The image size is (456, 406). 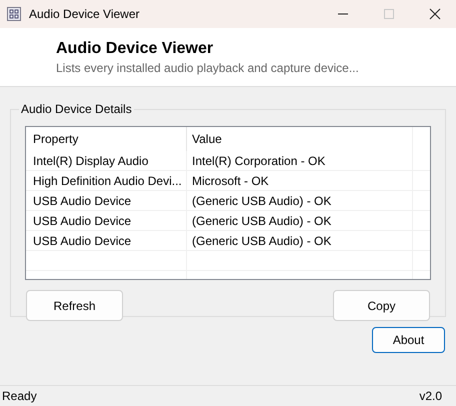 I want to click on close-icon, so click(x=435, y=14).